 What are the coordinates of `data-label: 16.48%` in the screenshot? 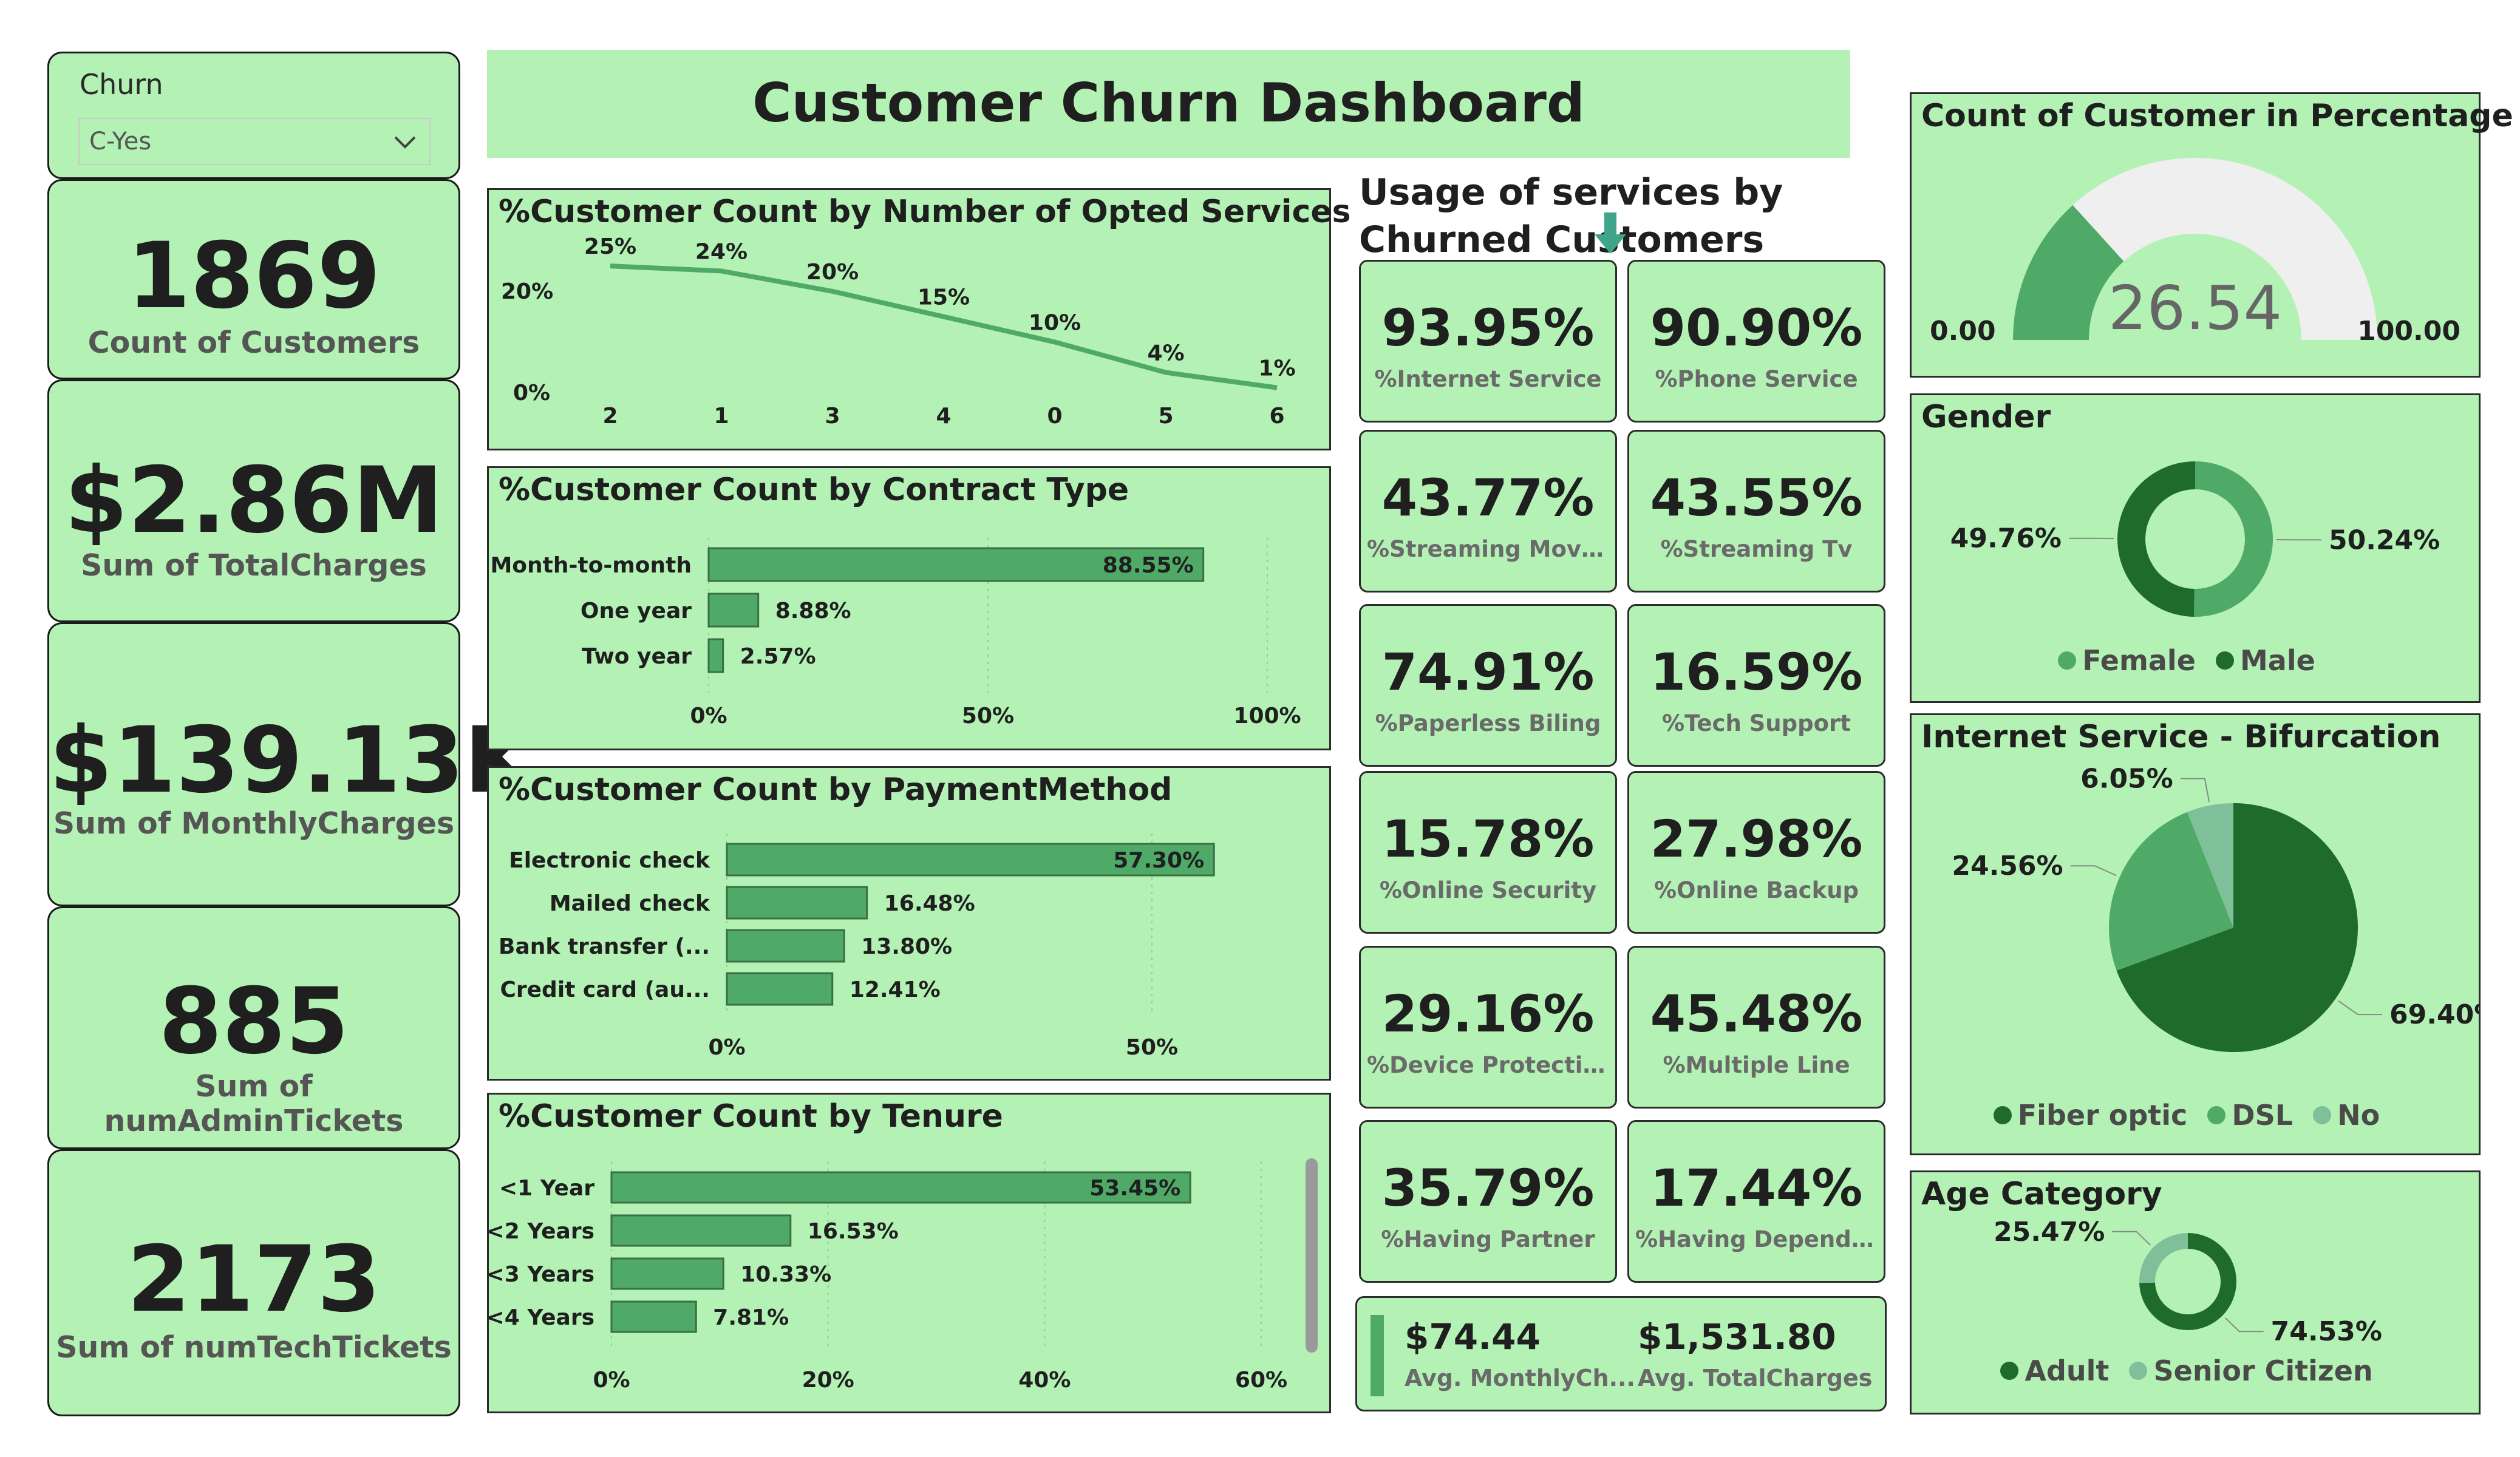 It's located at (929, 903).